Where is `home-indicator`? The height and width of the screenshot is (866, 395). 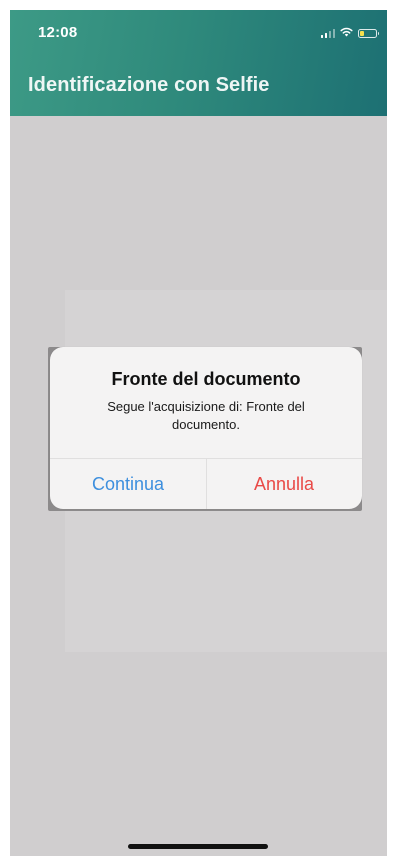
home-indicator is located at coordinates (198, 846).